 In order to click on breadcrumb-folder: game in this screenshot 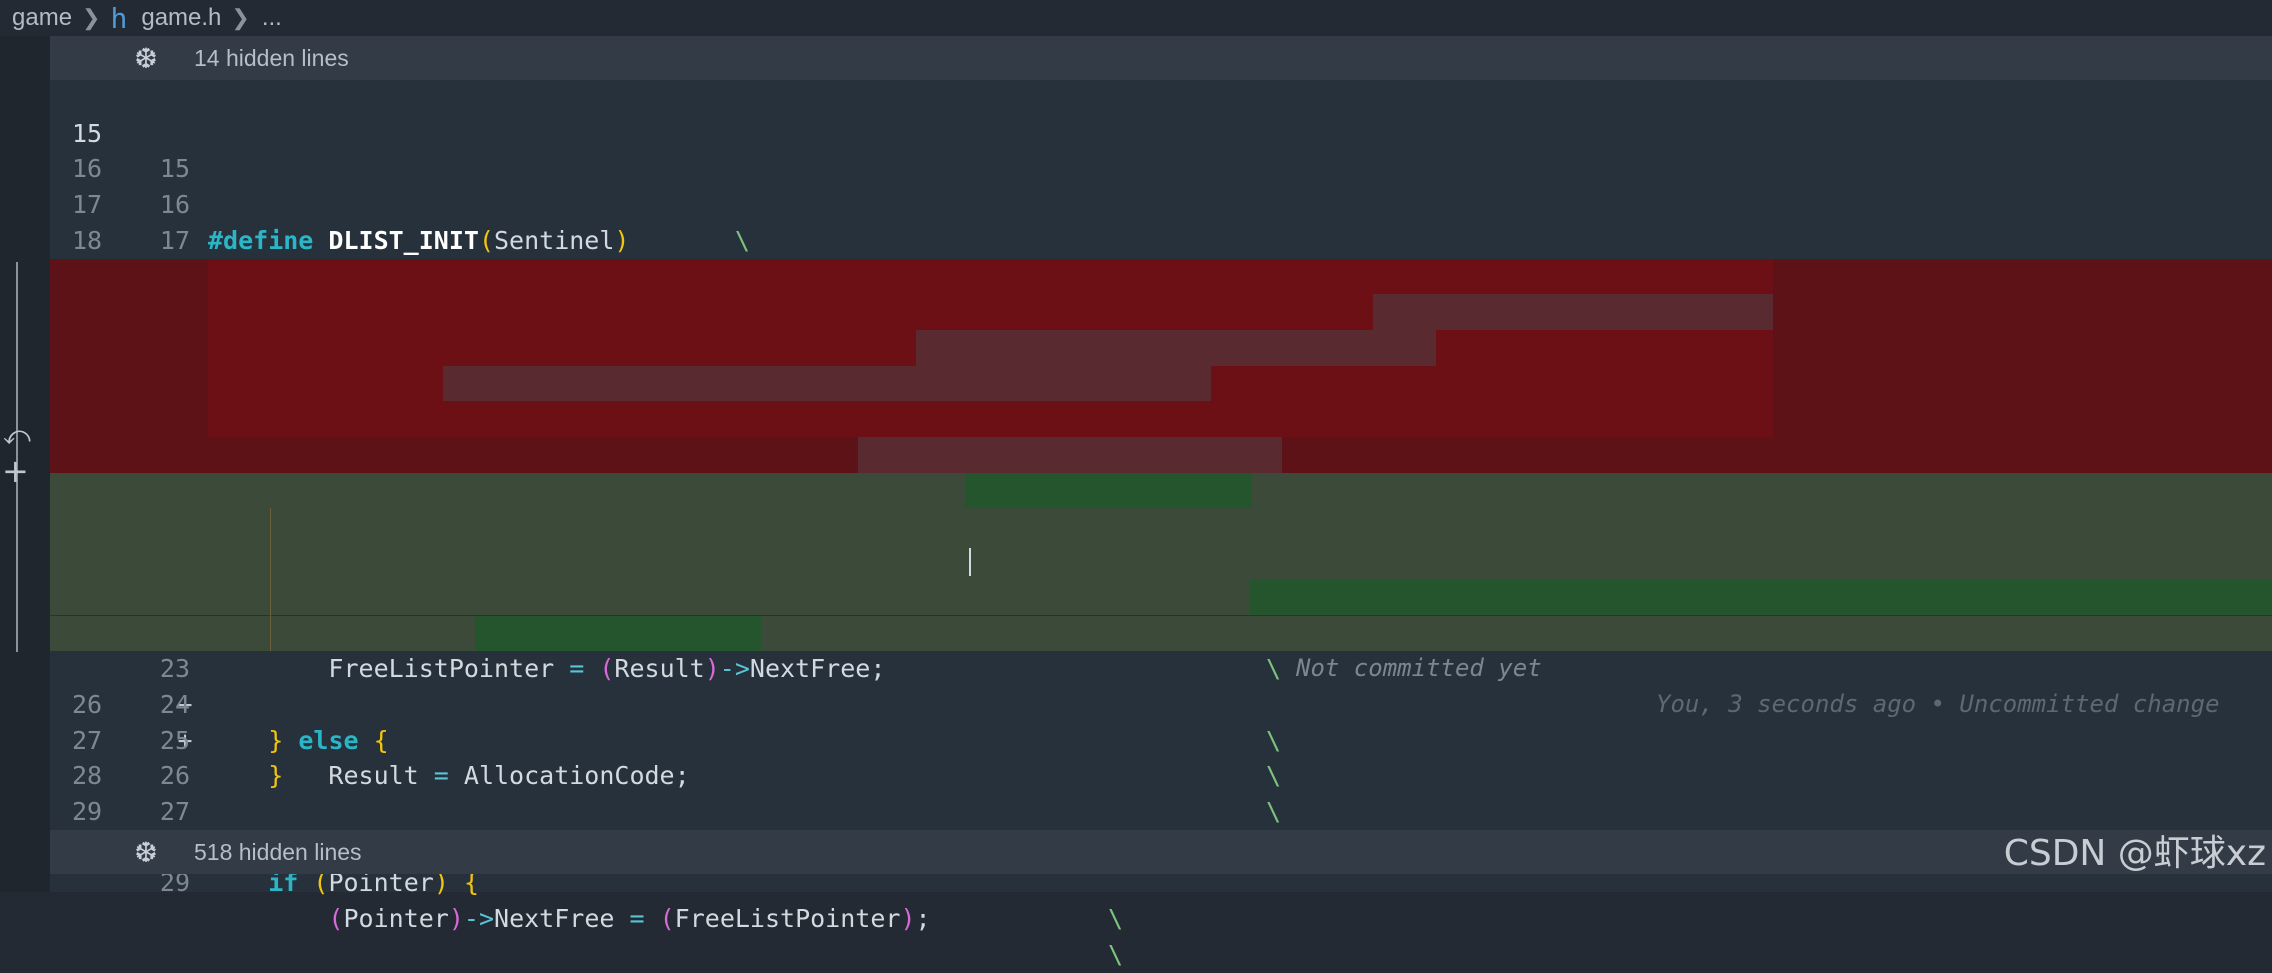, I will do `click(42, 18)`.